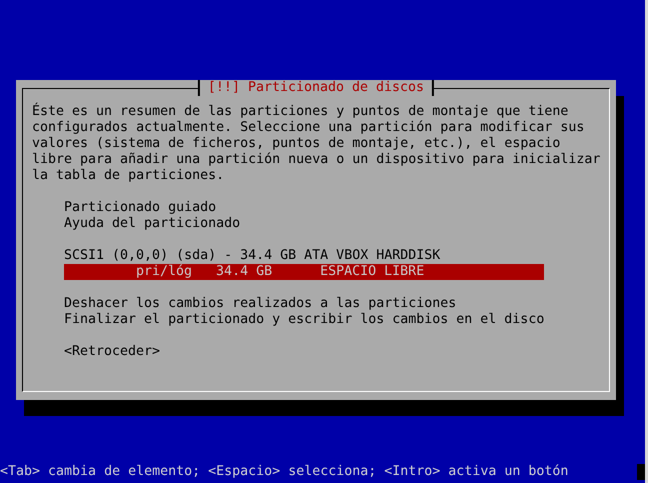  What do you see at coordinates (304, 224) in the screenshot?
I see `menu-item: Ayuda del particionado` at bounding box center [304, 224].